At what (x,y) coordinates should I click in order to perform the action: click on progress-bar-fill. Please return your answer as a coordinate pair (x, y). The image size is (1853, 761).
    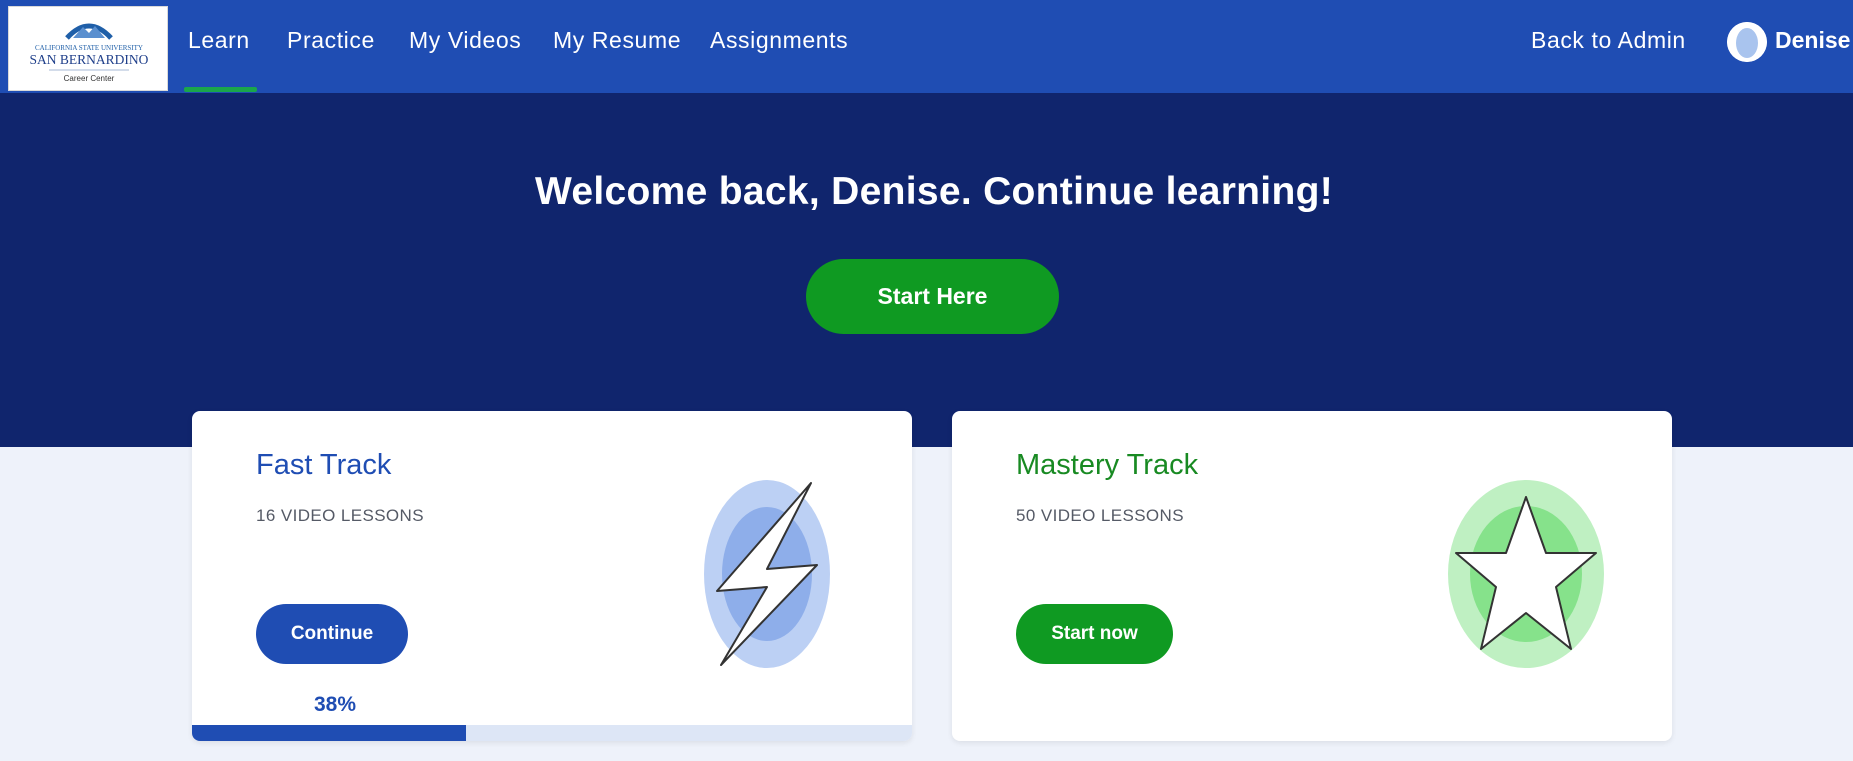
    Looking at the image, I should click on (329, 733).